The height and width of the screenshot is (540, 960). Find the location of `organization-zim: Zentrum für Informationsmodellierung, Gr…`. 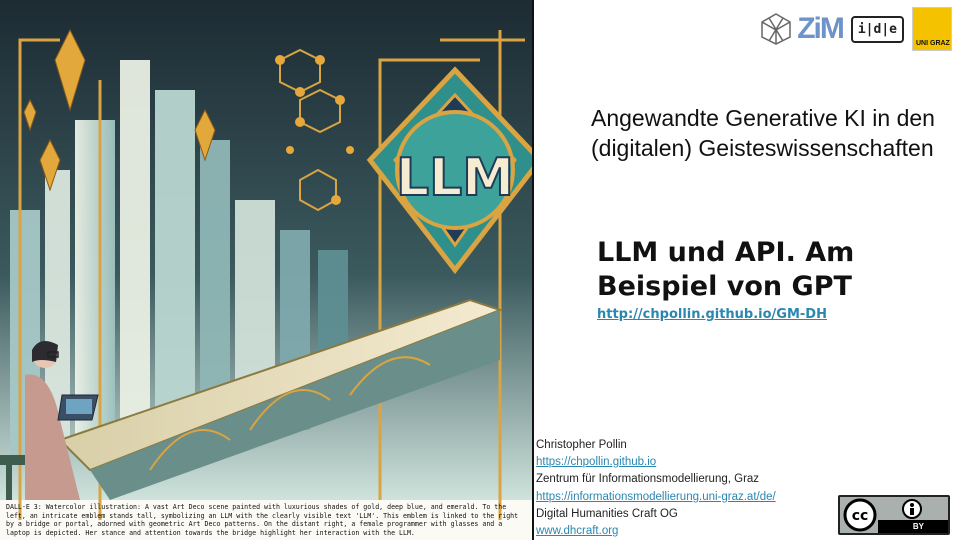

organization-zim: Zentrum für Informationsmodellierung, Gr… is located at coordinates (648, 479).